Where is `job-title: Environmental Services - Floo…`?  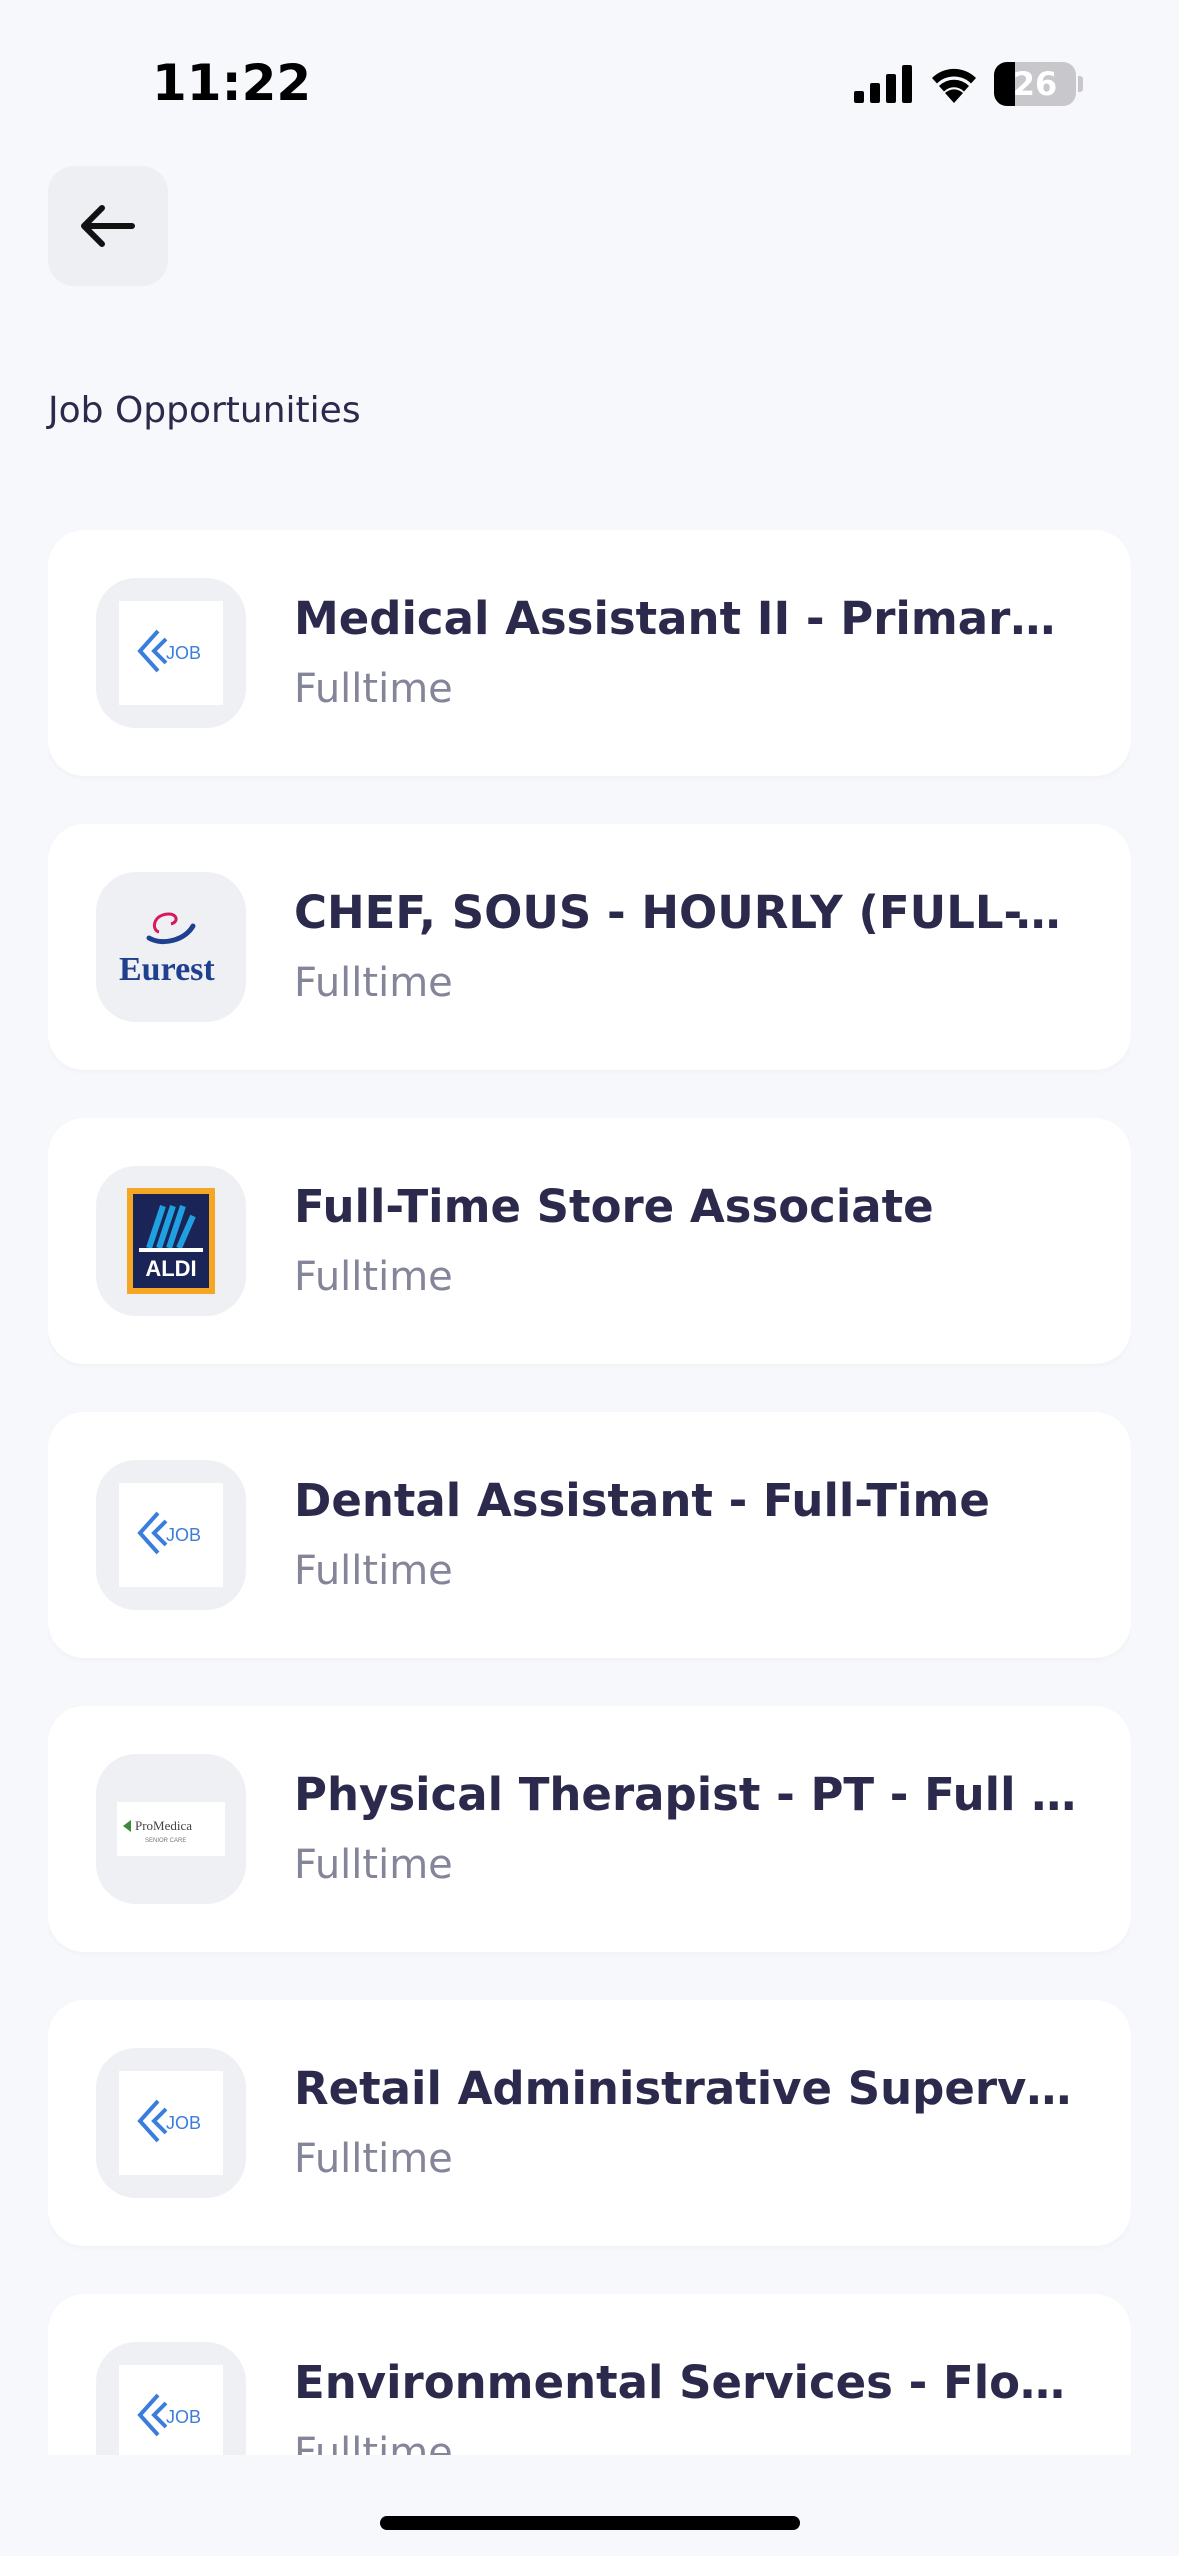 job-title: Environmental Services - Floo… is located at coordinates (689, 2382).